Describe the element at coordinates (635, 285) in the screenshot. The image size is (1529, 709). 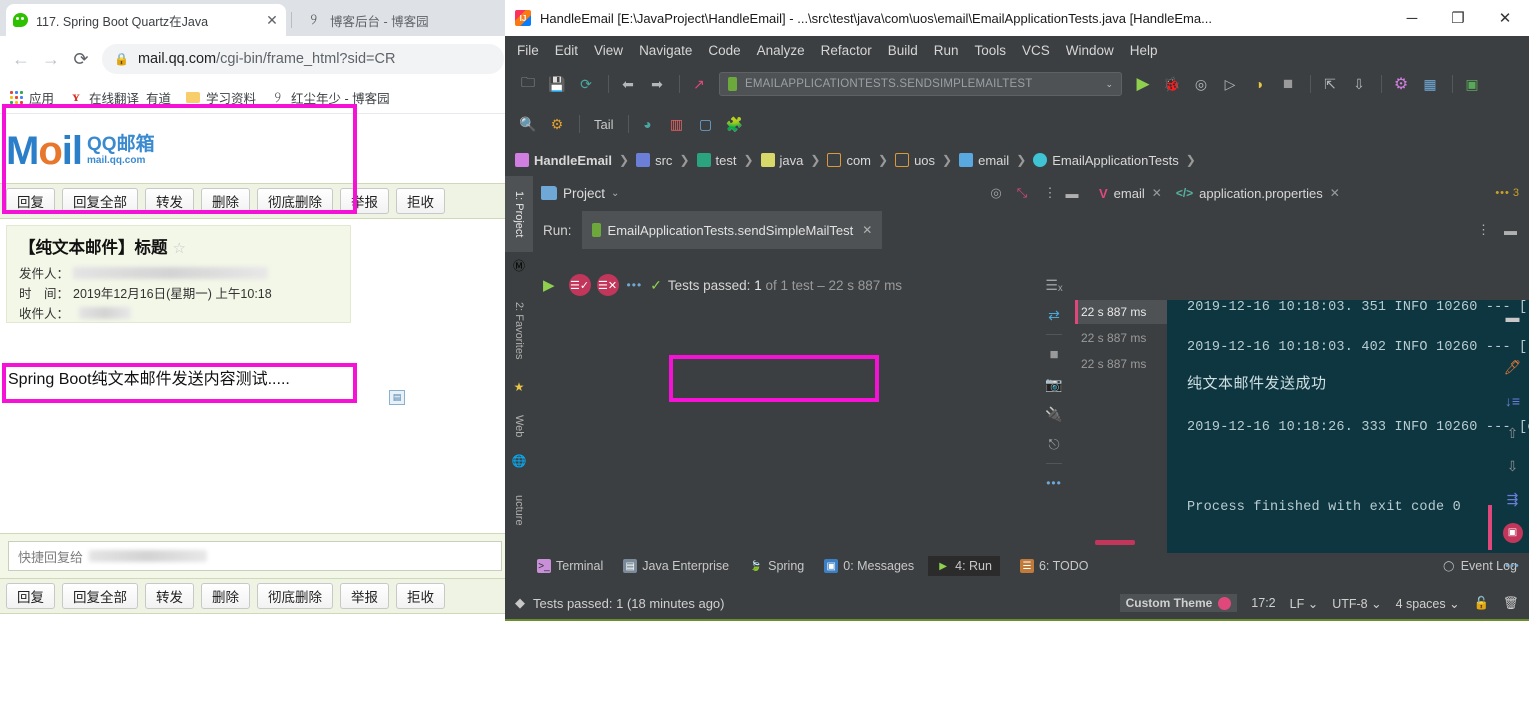
I see `dots-icon: •••` at that location.